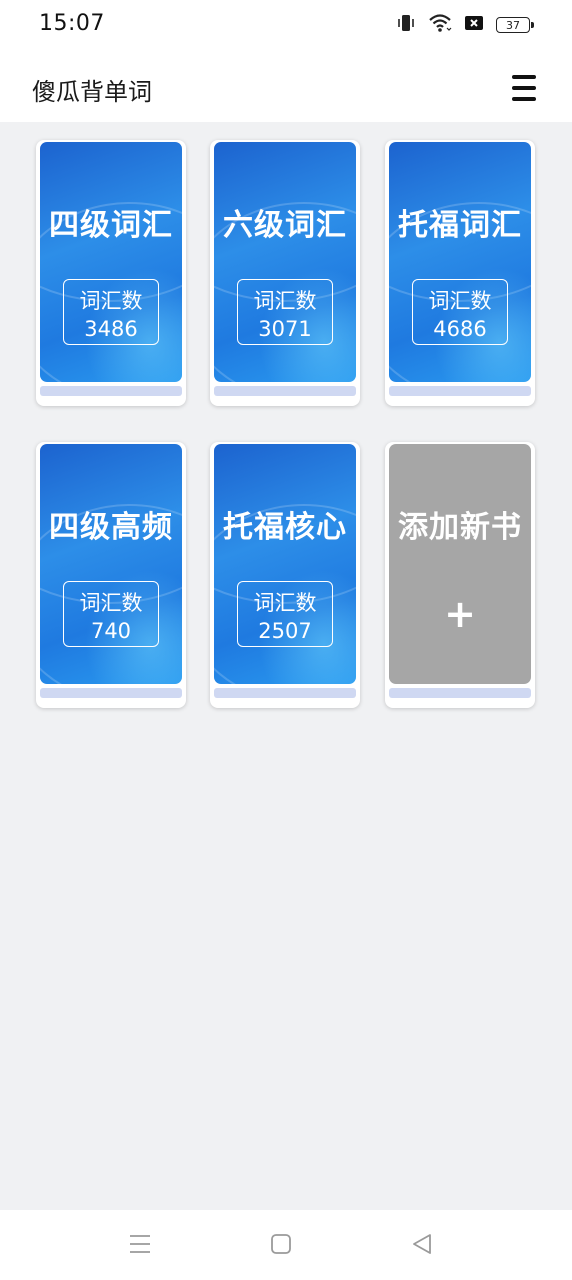  I want to click on system-nav-bar, so click(286, 1245).